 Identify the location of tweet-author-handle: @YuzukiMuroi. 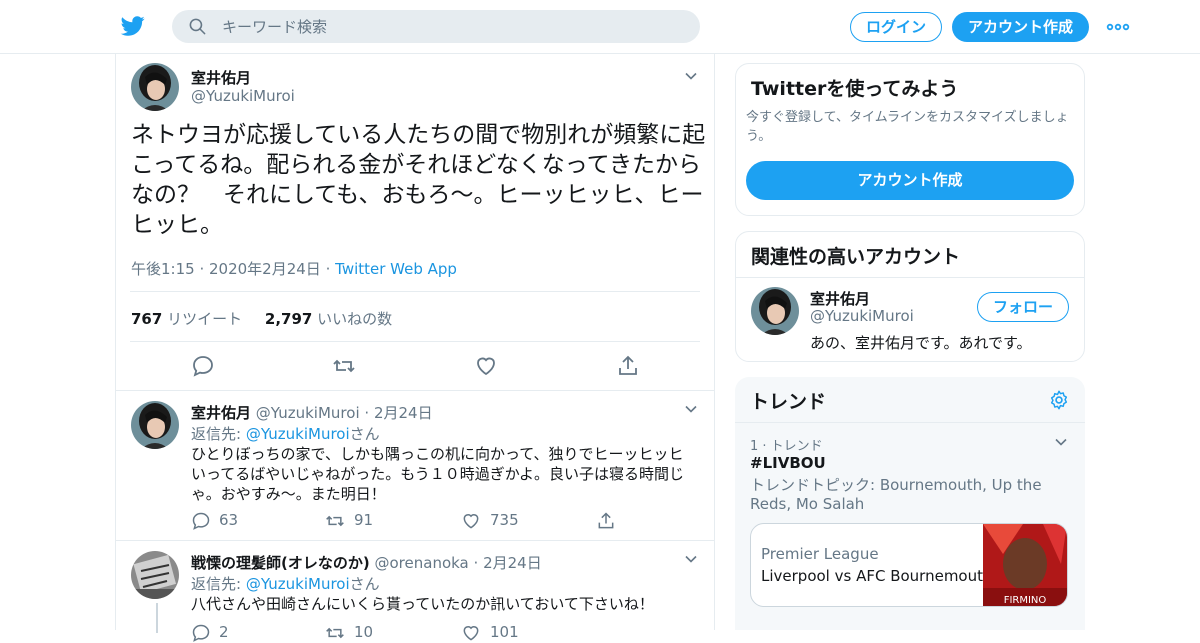
(243, 96).